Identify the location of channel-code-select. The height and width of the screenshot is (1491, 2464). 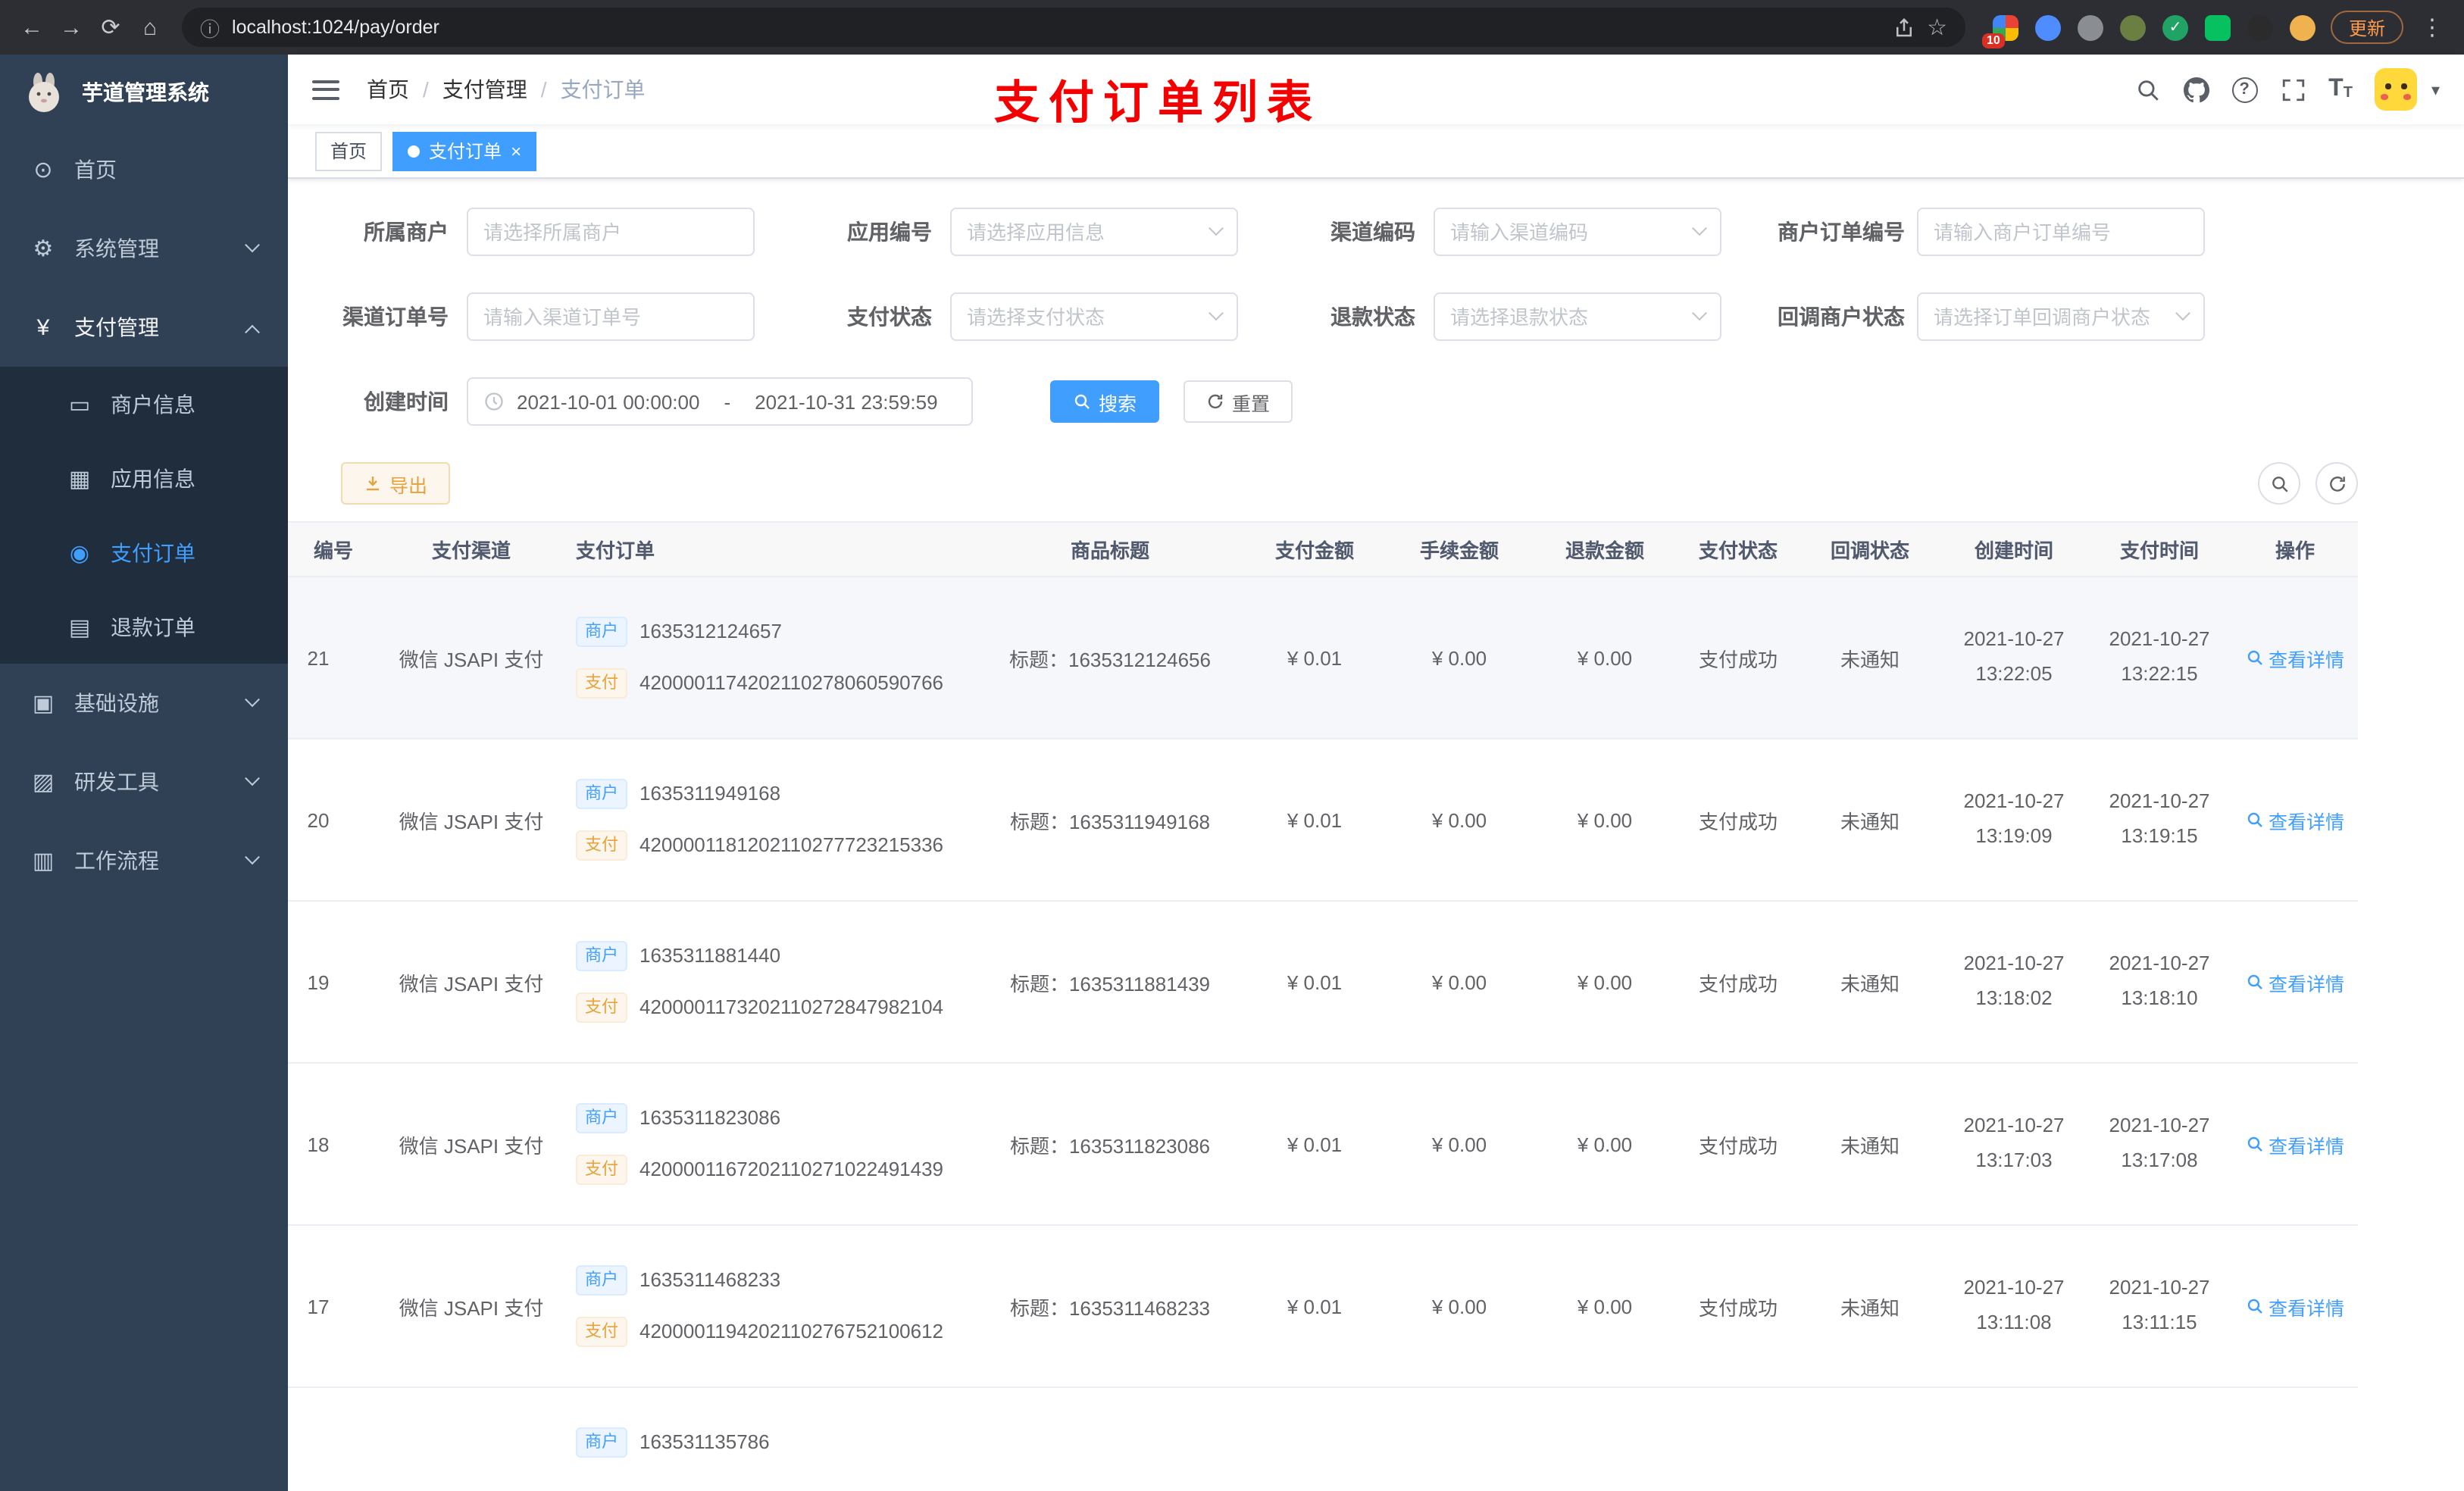
(1577, 232).